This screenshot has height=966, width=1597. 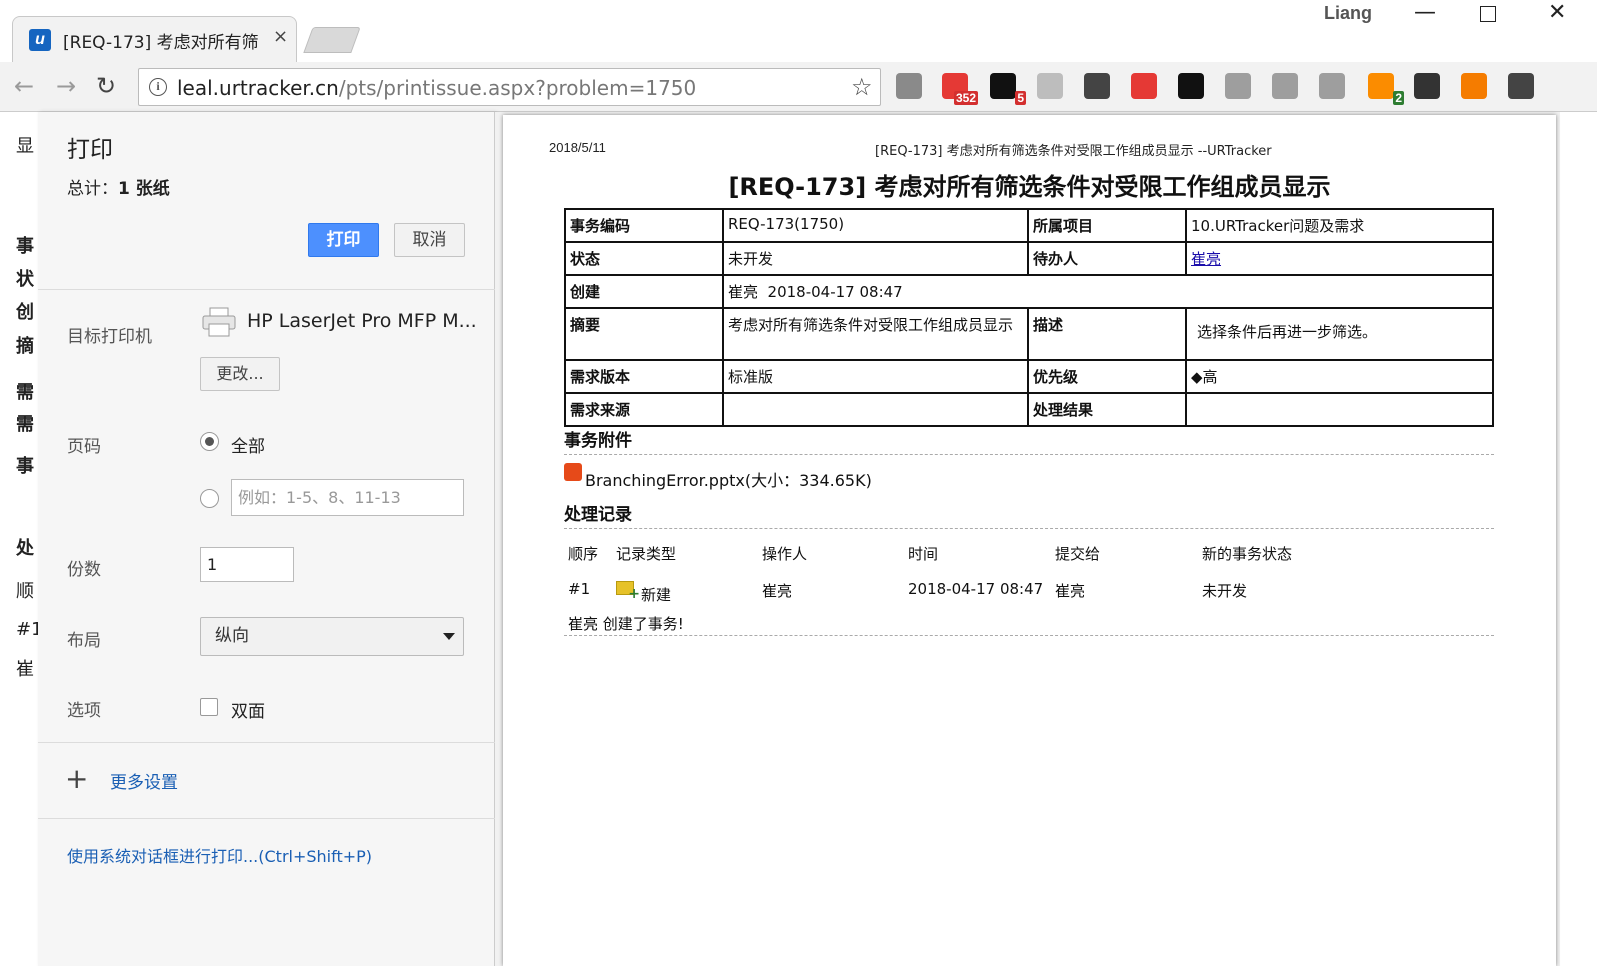 I want to click on cancel-button: 取消, so click(x=429, y=240).